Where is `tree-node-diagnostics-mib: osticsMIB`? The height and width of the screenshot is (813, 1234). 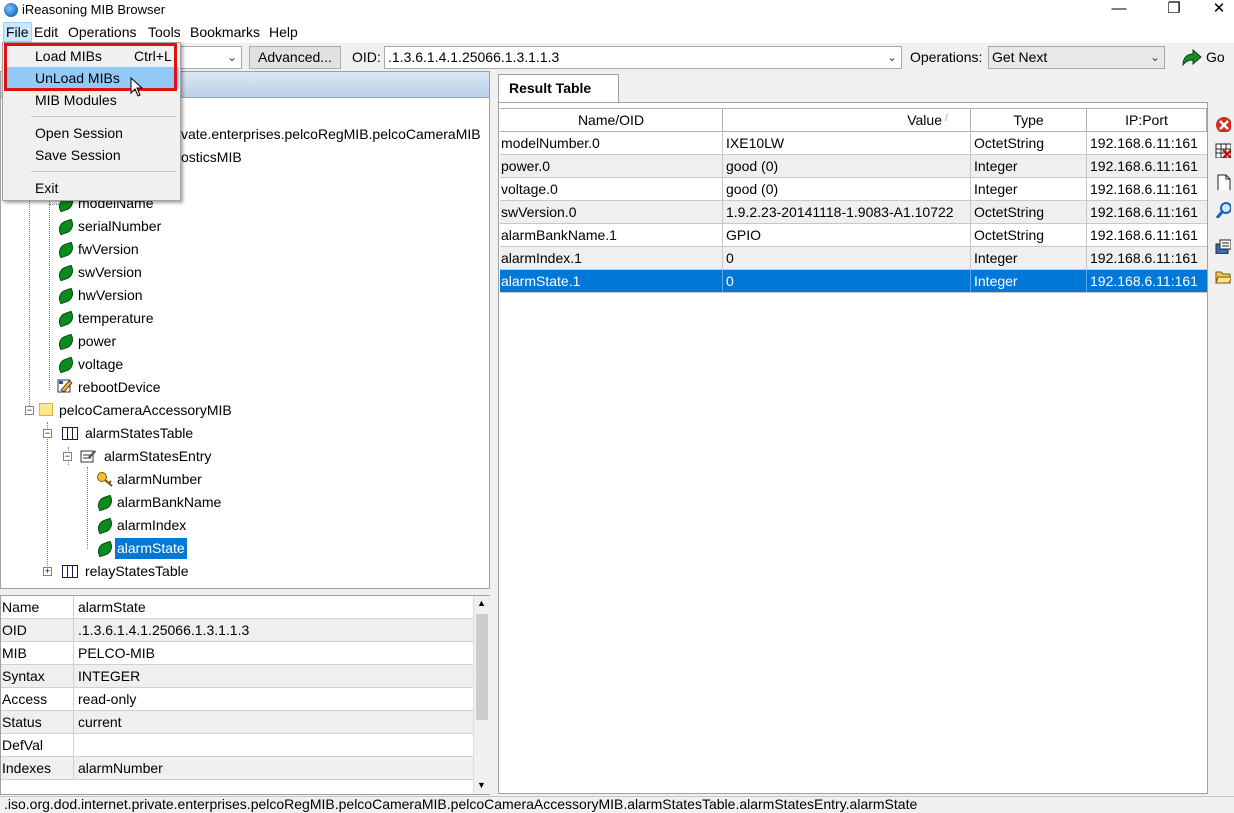
tree-node-diagnostics-mib: osticsMIB is located at coordinates (211, 157).